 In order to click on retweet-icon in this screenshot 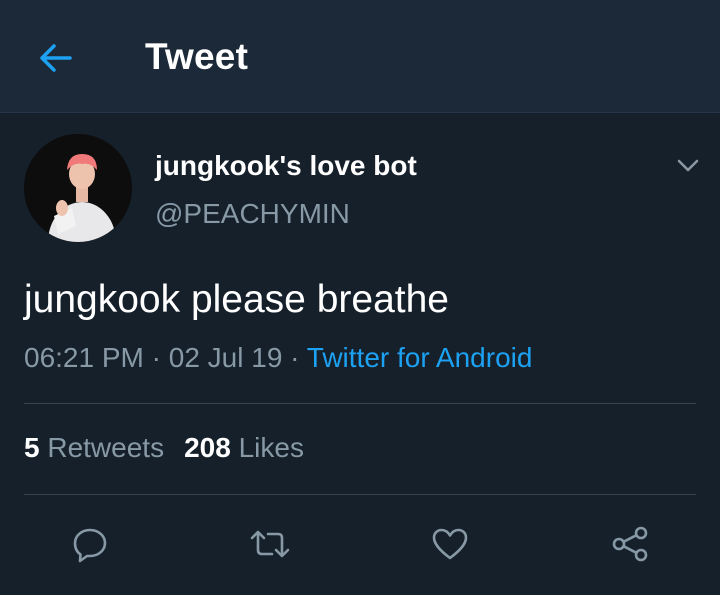, I will do `click(270, 544)`.